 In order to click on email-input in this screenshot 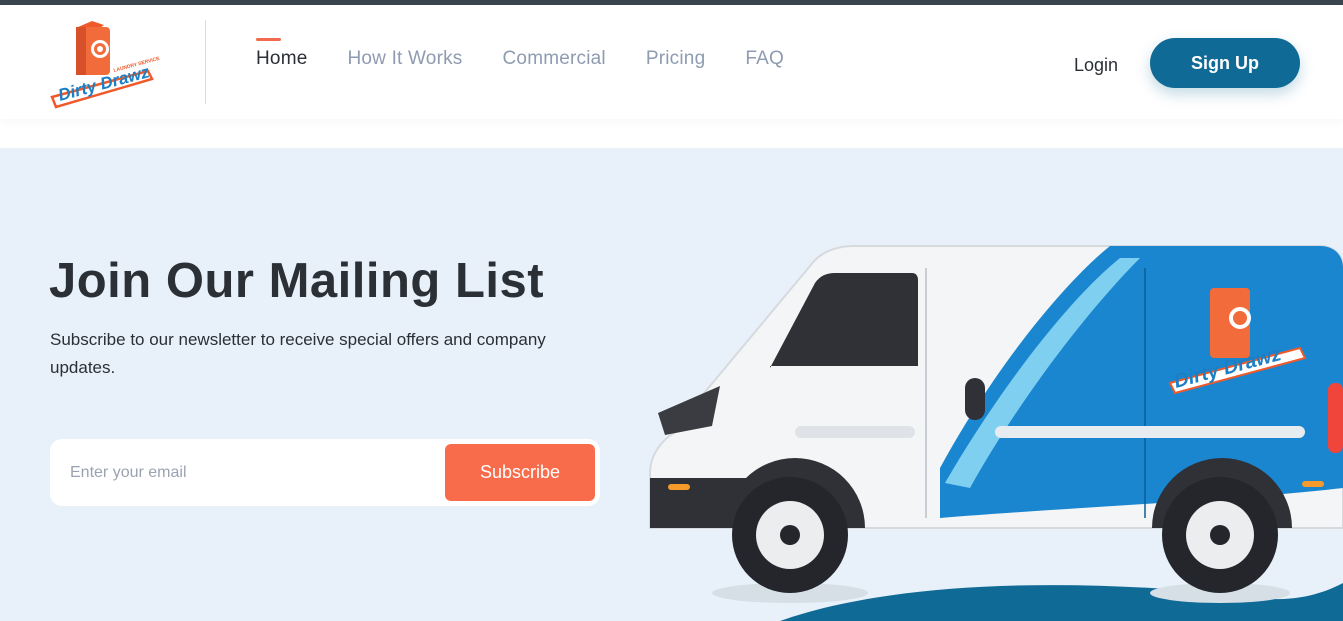, I will do `click(250, 473)`.